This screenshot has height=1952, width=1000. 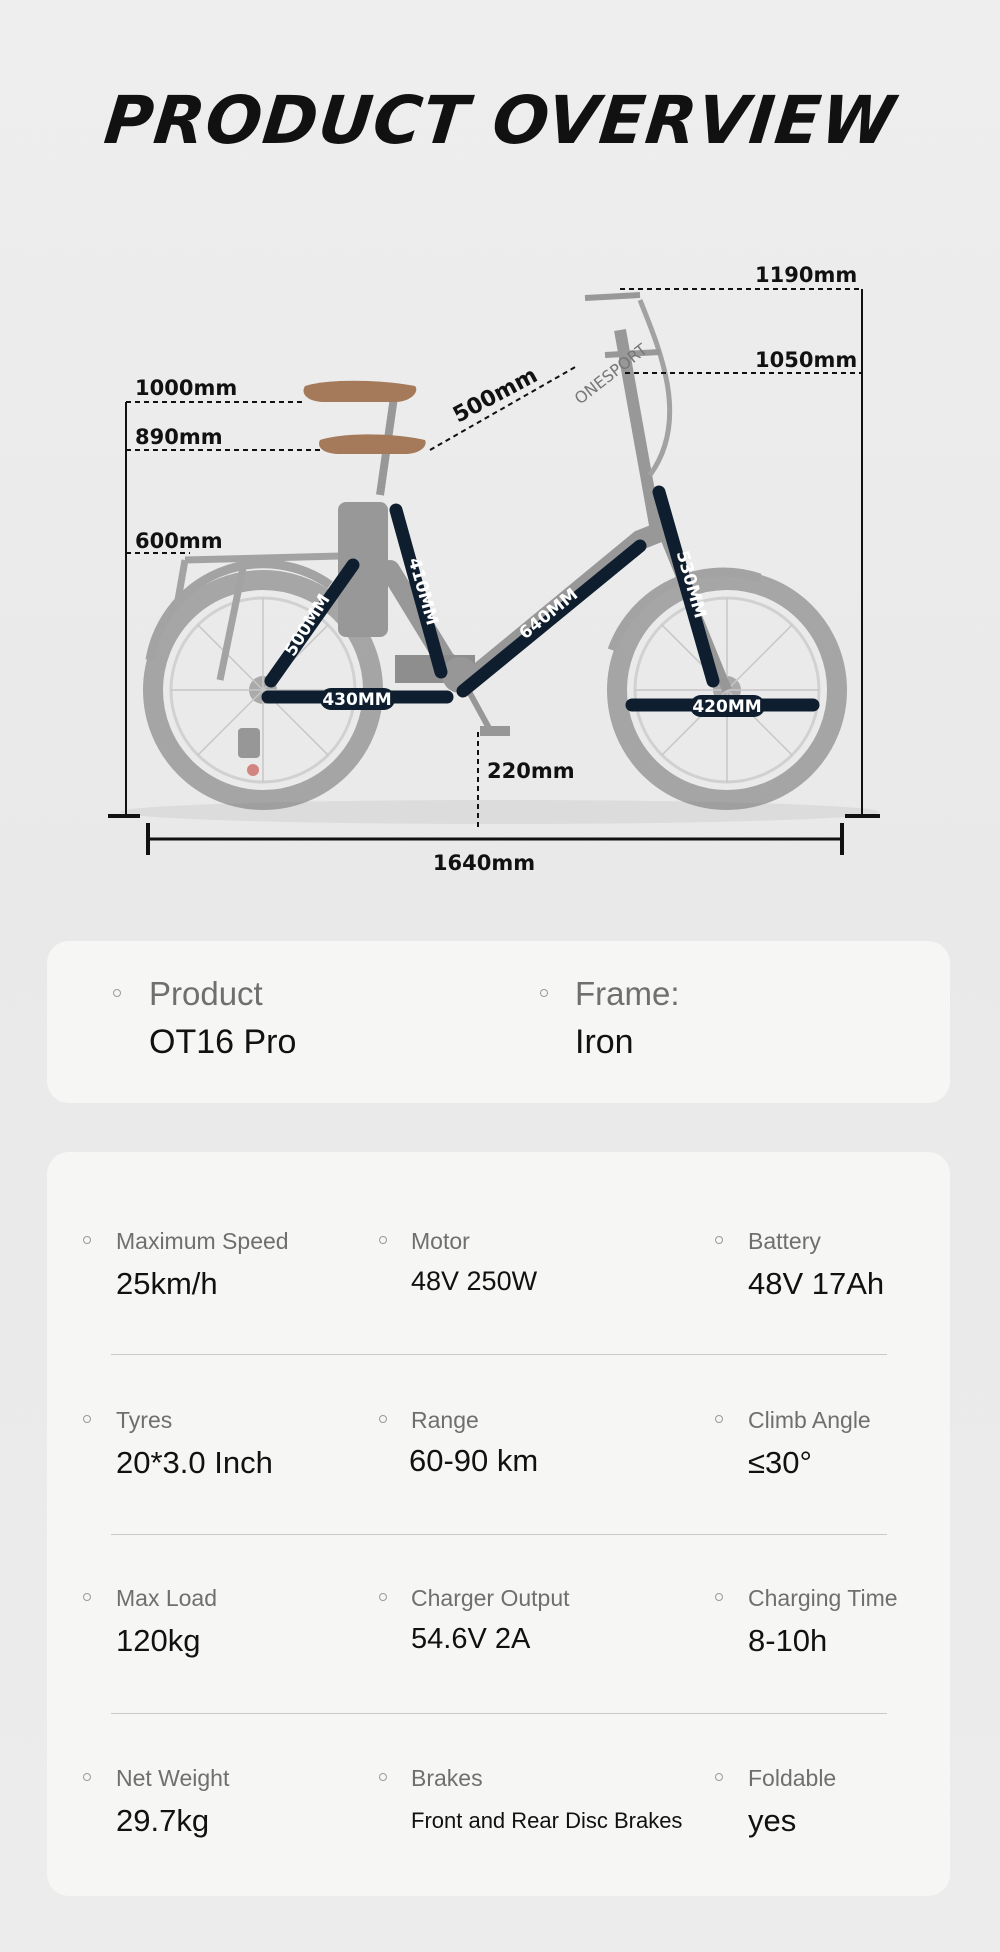 I want to click on product-label: Product, so click(x=206, y=993).